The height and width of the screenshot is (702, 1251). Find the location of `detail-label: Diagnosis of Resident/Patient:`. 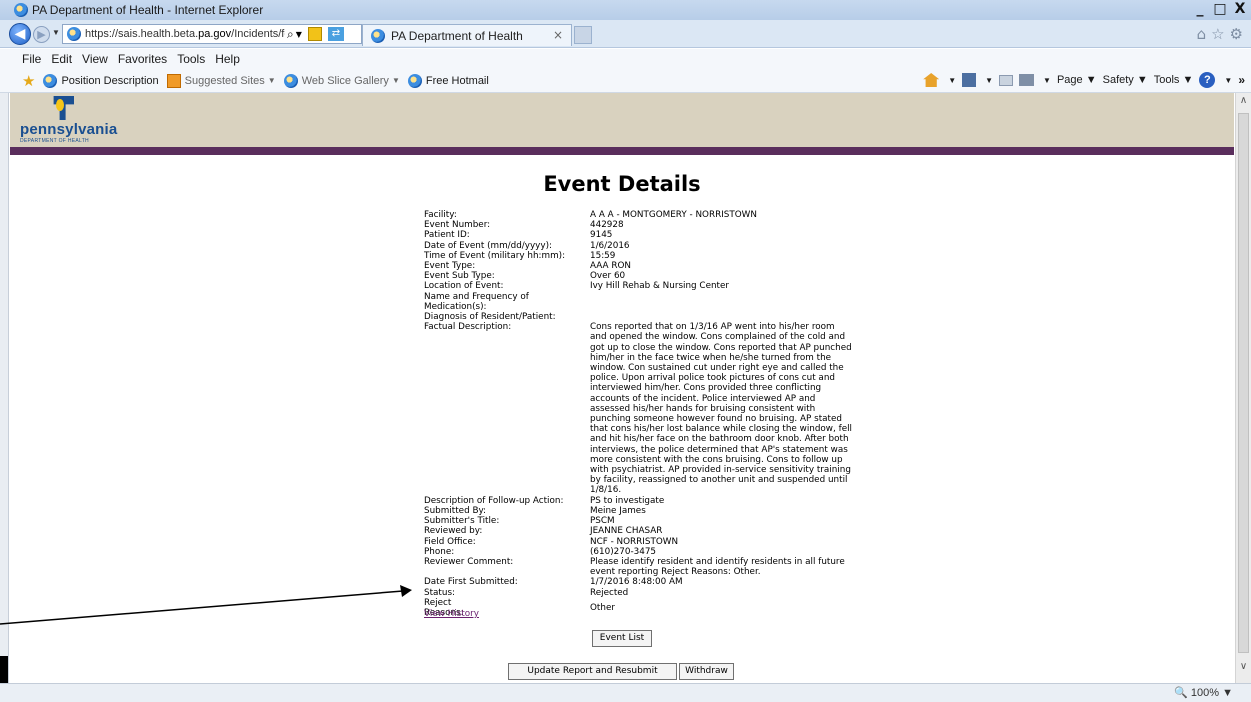

detail-label: Diagnosis of Resident/Patient: is located at coordinates (490, 317).